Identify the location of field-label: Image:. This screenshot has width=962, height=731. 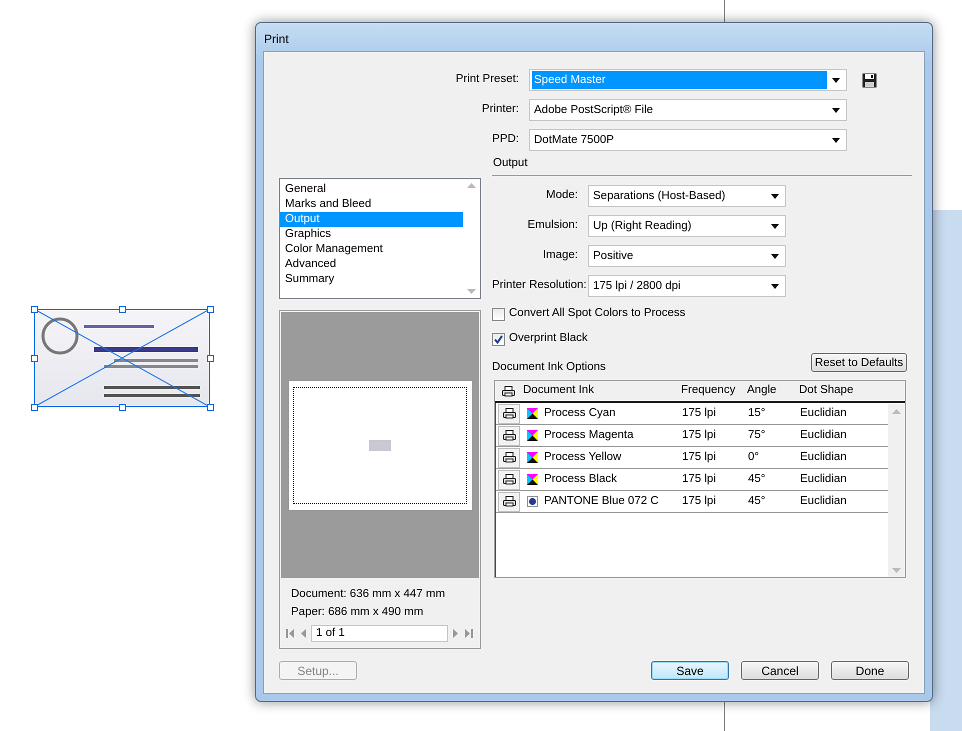
(560, 256).